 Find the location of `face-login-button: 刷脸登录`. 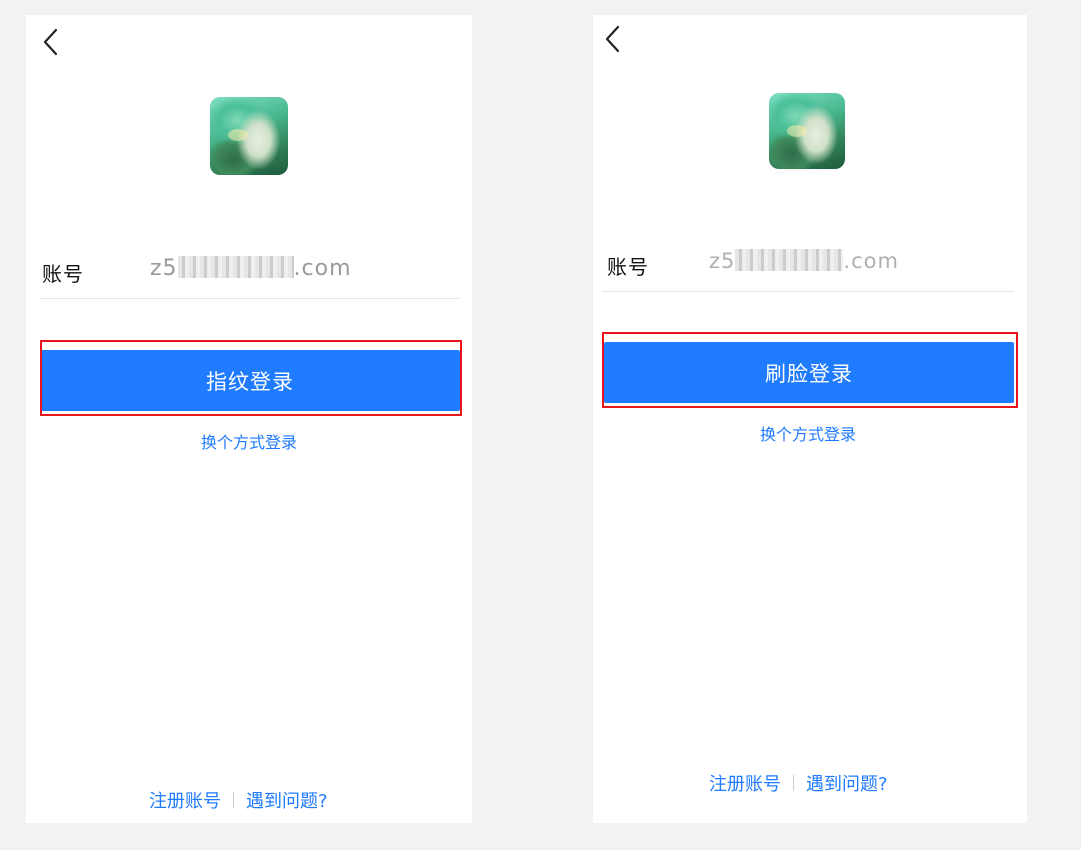

face-login-button: 刷脸登录 is located at coordinates (809, 372).